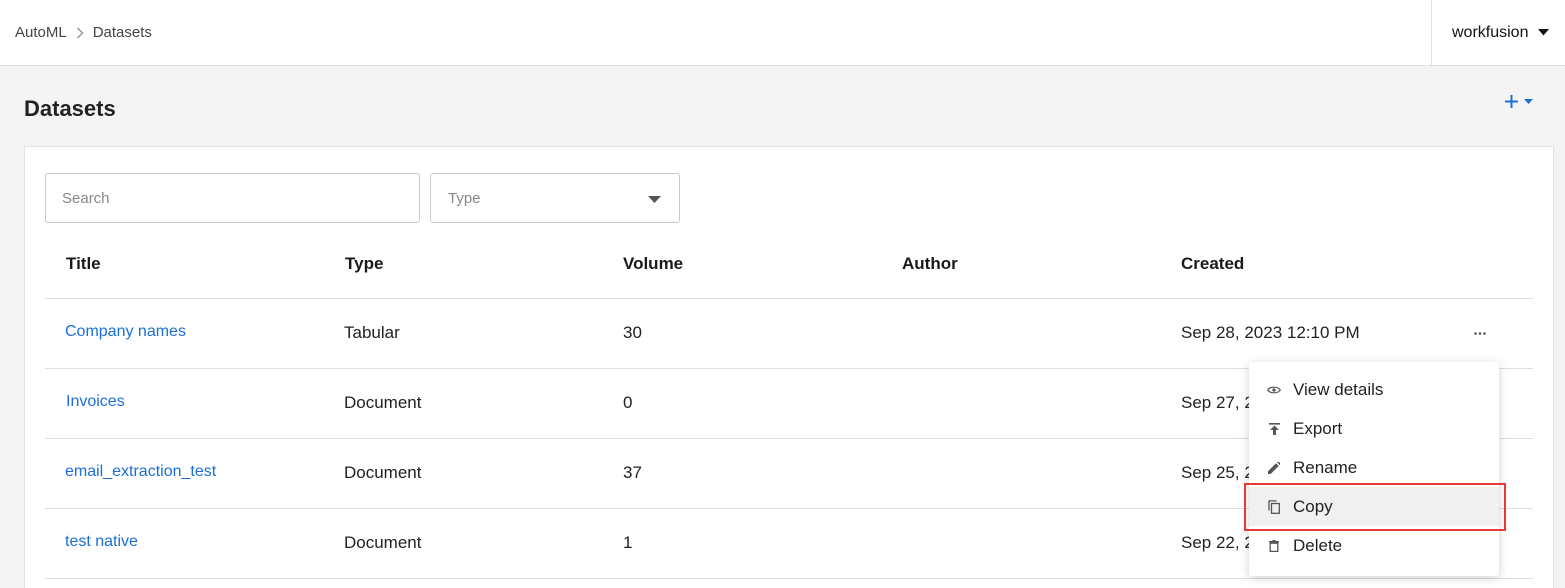 This screenshot has height=588, width=1565. I want to click on column-header-title: Title, so click(83, 264).